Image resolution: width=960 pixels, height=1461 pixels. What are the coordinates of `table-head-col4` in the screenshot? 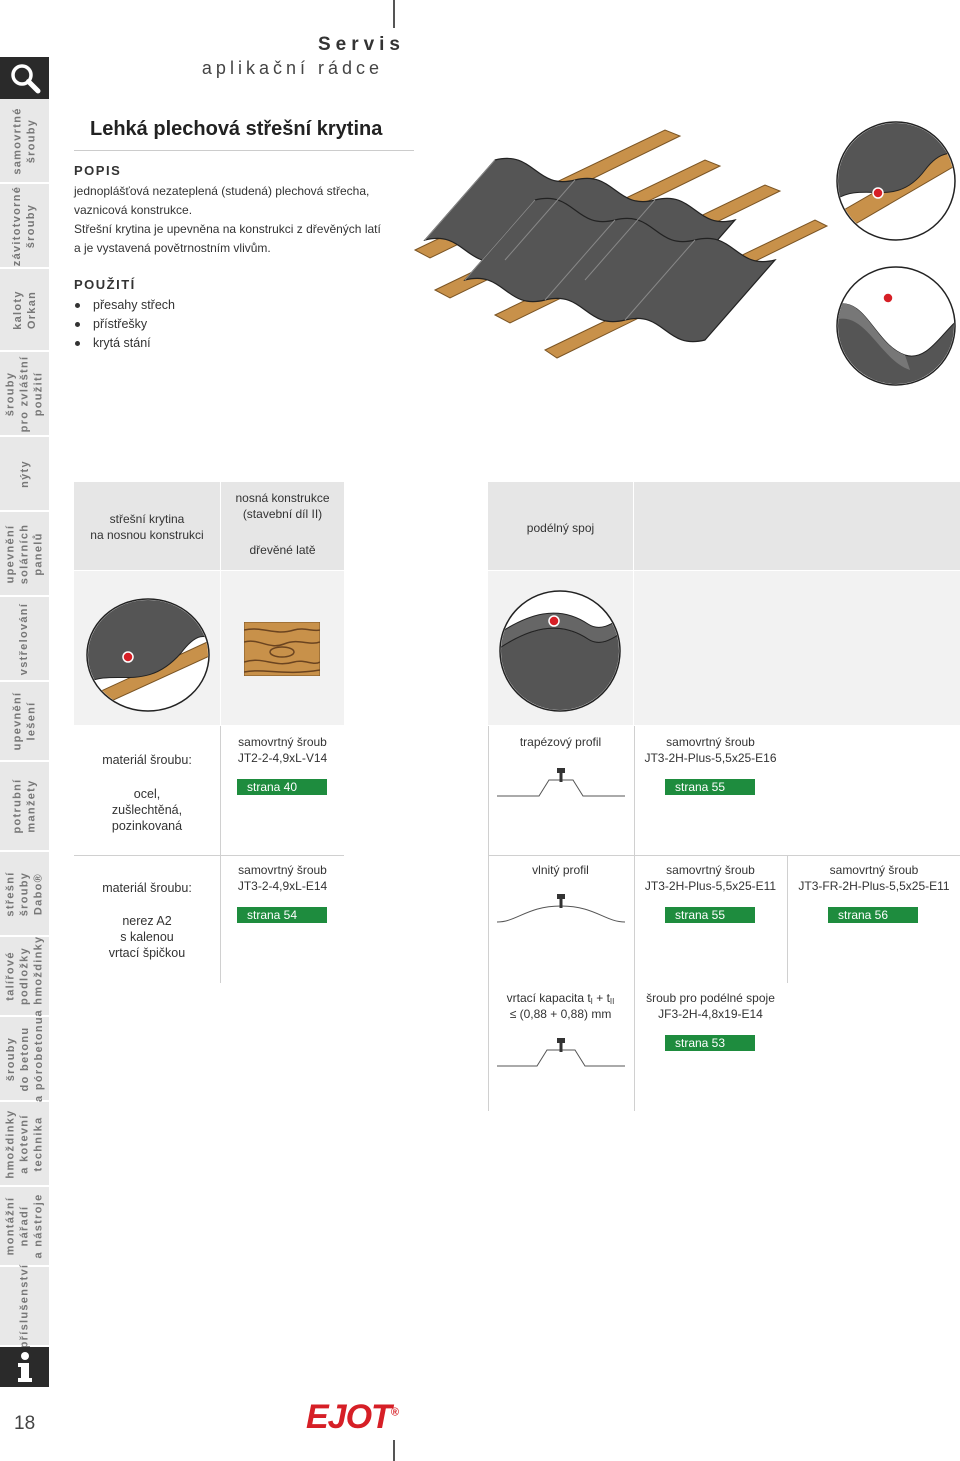 It's located at (797, 526).